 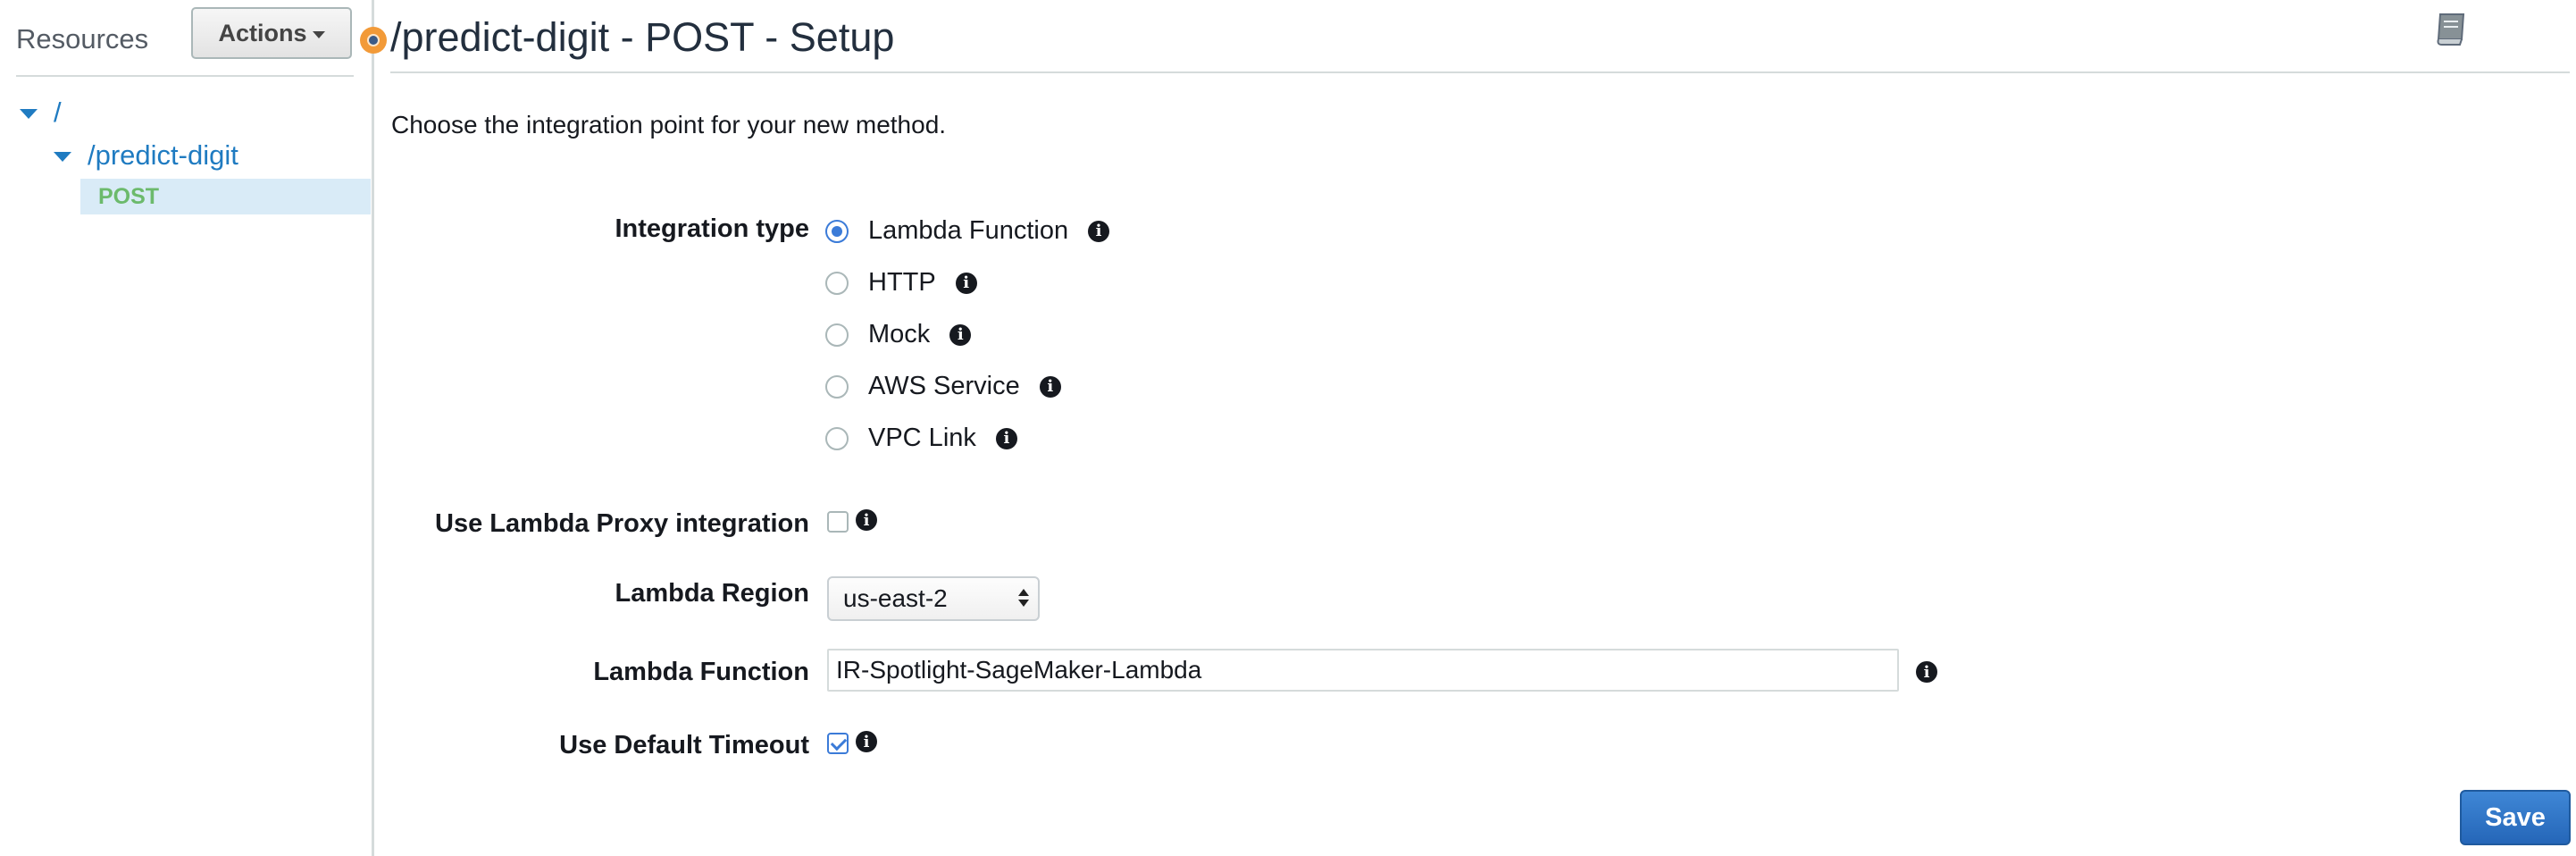 I want to click on lambda-function-label: Lambda Function, so click(x=701, y=672).